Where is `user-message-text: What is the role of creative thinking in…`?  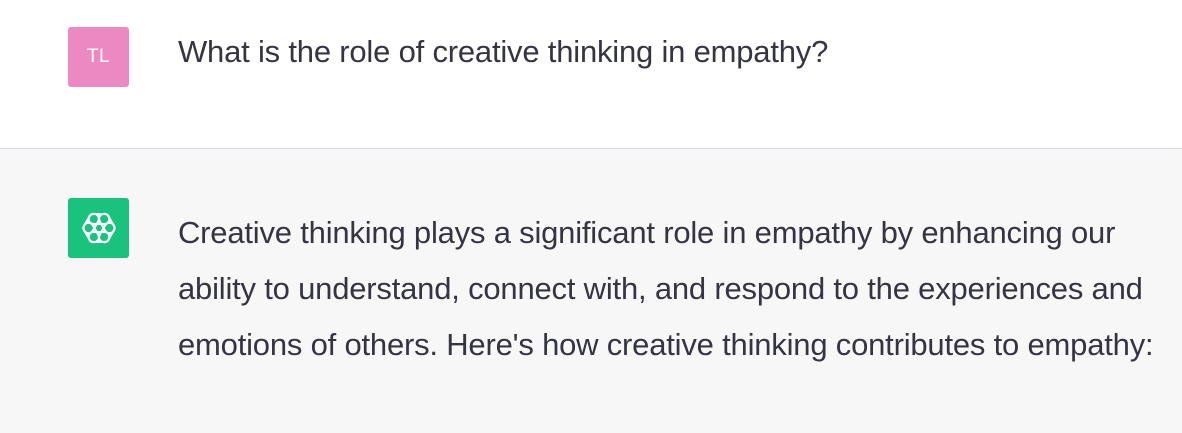 user-message-text: What is the role of creative thinking in… is located at coordinates (503, 51).